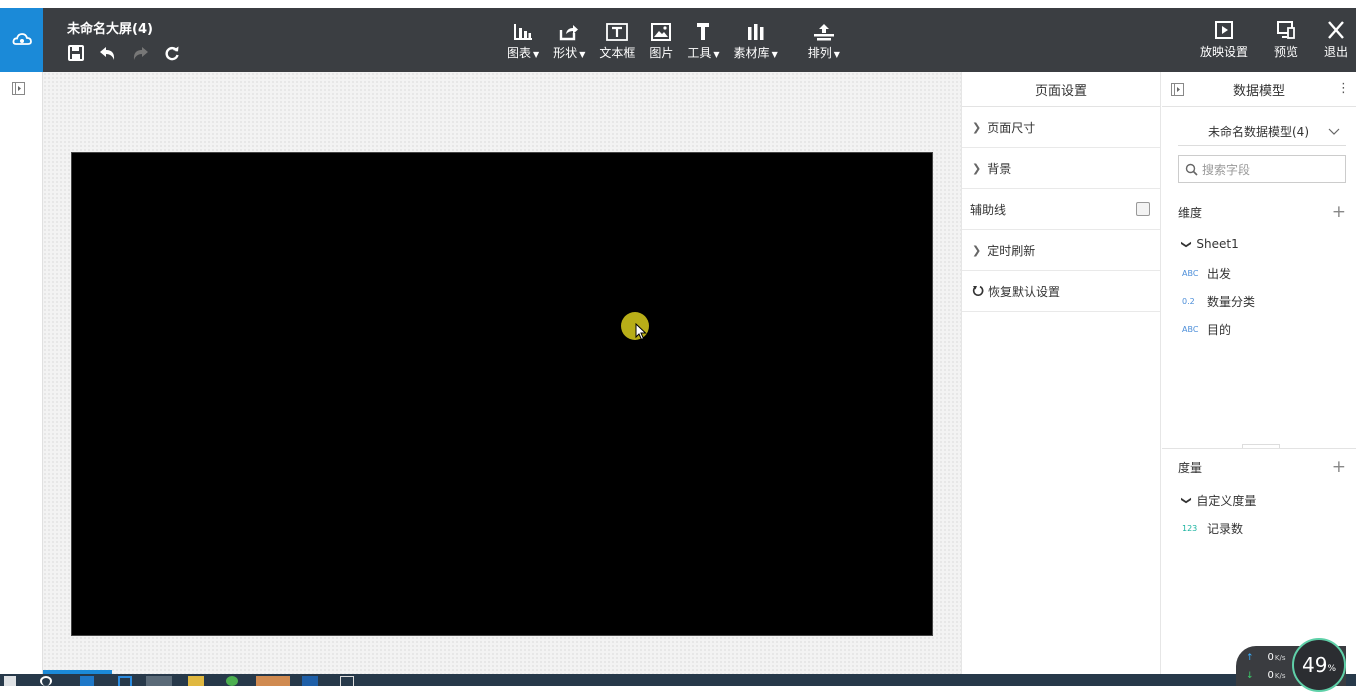 The image size is (1356, 692). What do you see at coordinates (1339, 467) in the screenshot?
I see `add-measure-icon: +` at bounding box center [1339, 467].